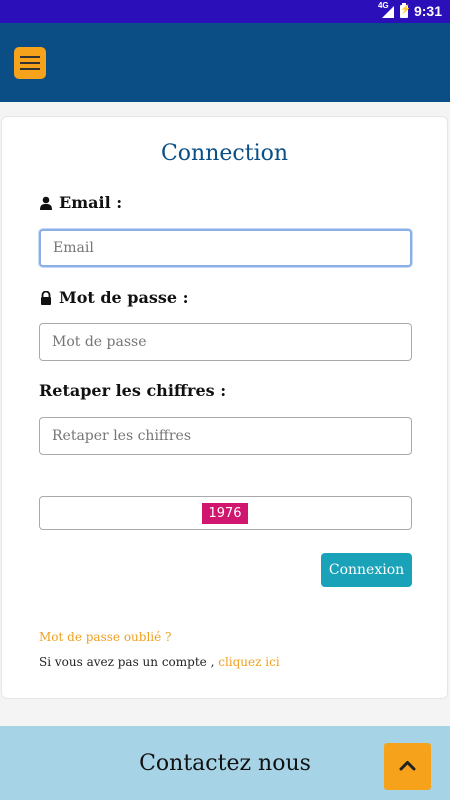 This screenshot has width=450, height=800. What do you see at coordinates (225, 436) in the screenshot?
I see `captcha-field` at bounding box center [225, 436].